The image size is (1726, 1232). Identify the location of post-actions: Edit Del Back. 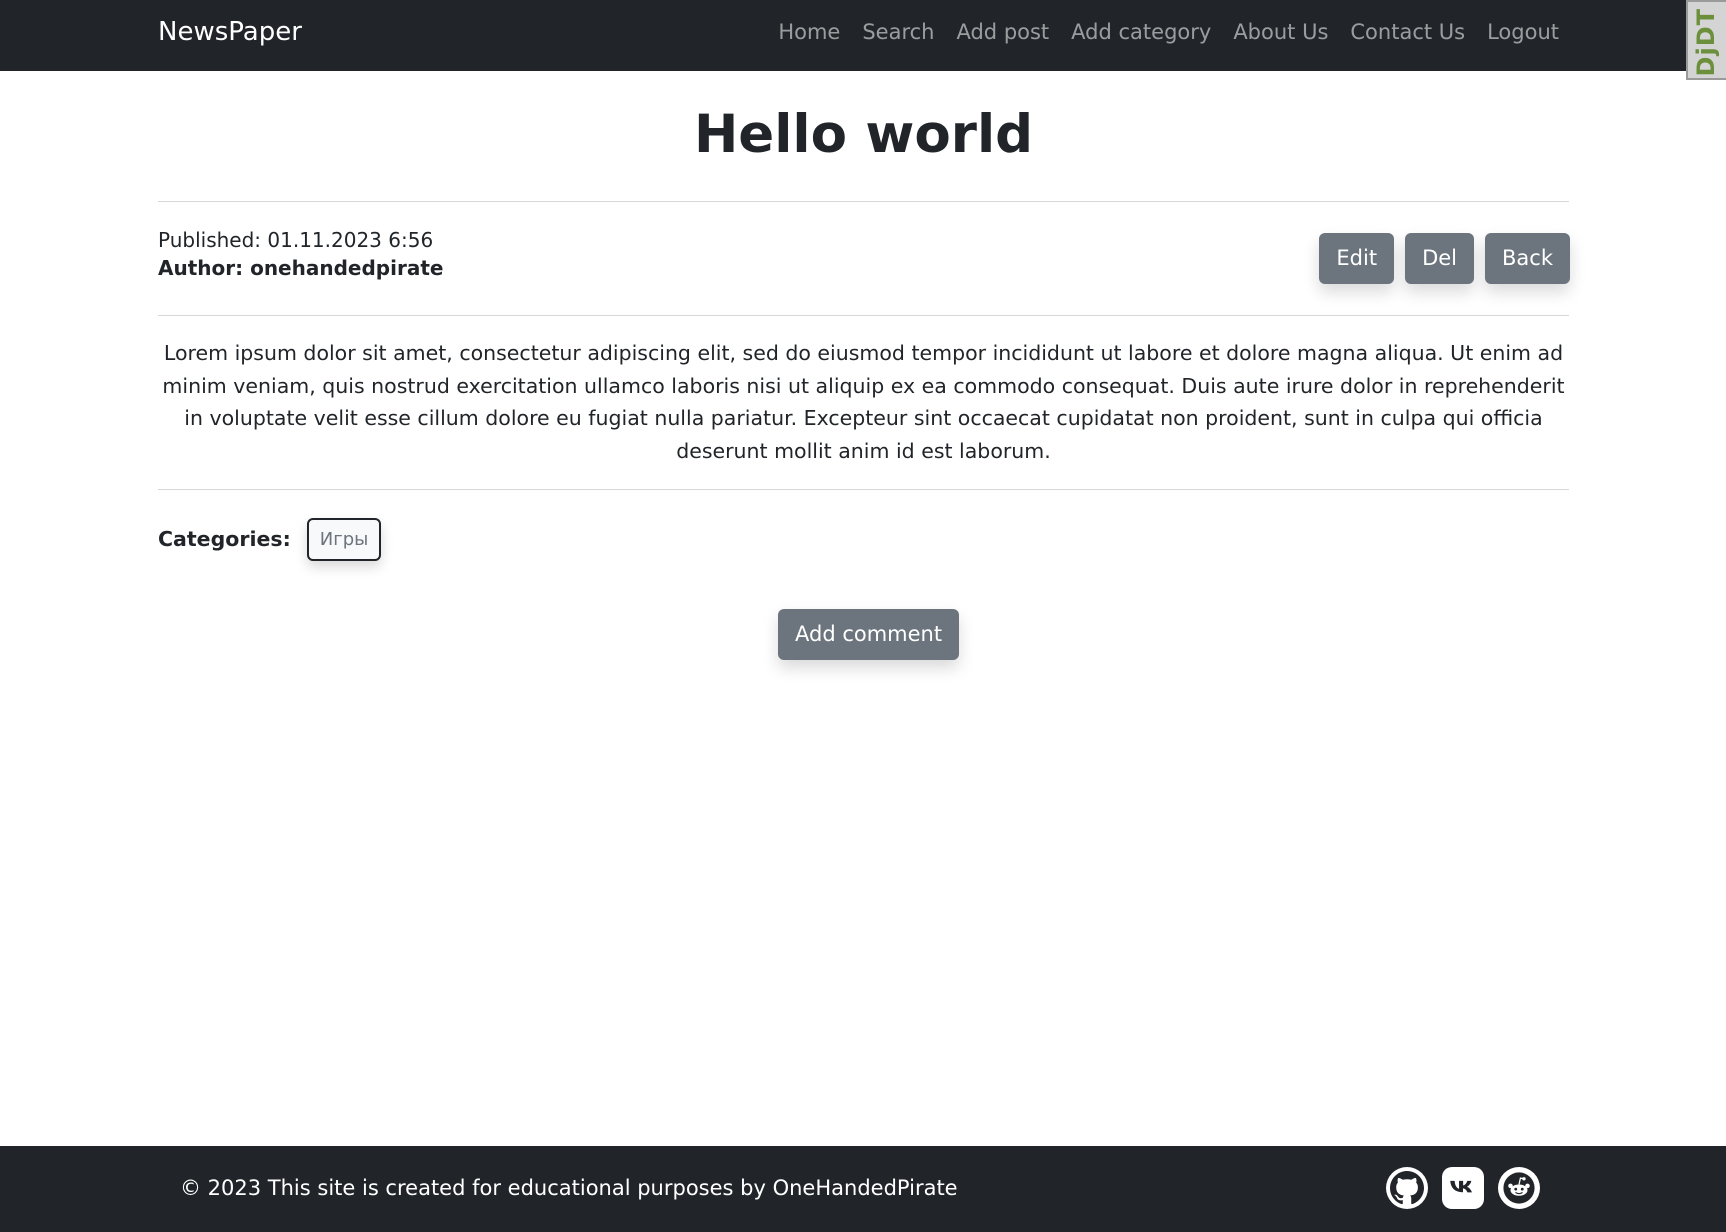
(1444, 258).